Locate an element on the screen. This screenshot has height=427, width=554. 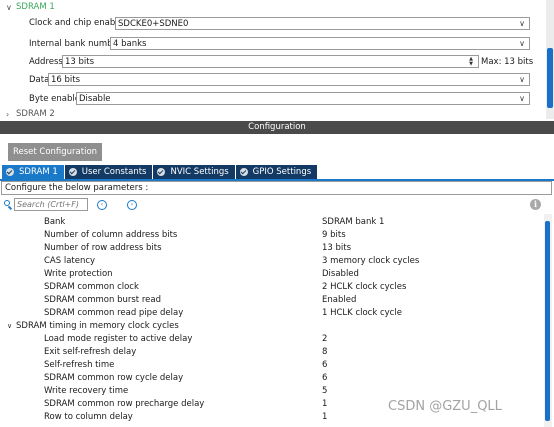
param-value: 2 HCLK clock cycles is located at coordinates (364, 287).